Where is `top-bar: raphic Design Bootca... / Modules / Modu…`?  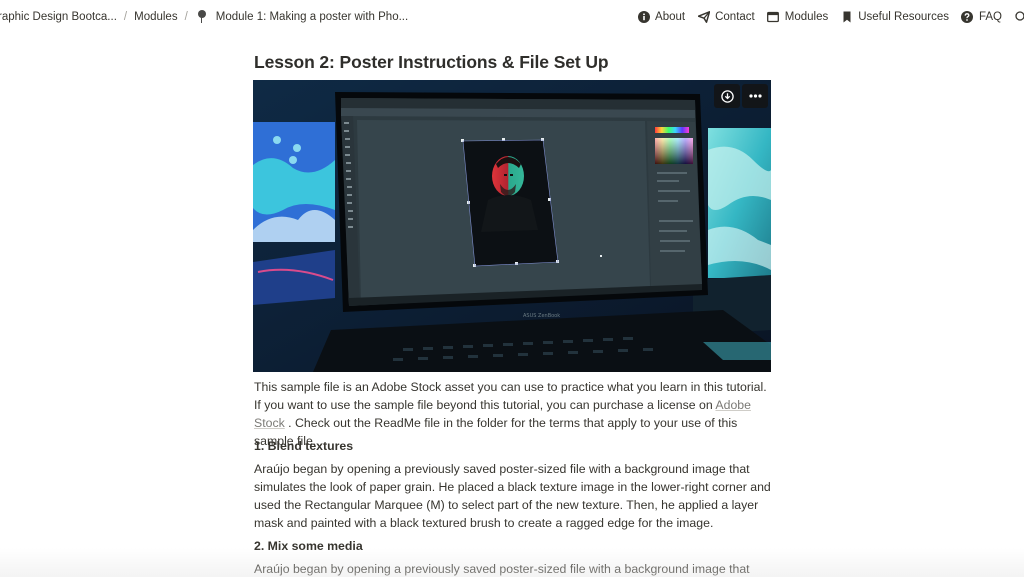 top-bar: raphic Design Bootca... / Modules / Modu… is located at coordinates (512, 16).